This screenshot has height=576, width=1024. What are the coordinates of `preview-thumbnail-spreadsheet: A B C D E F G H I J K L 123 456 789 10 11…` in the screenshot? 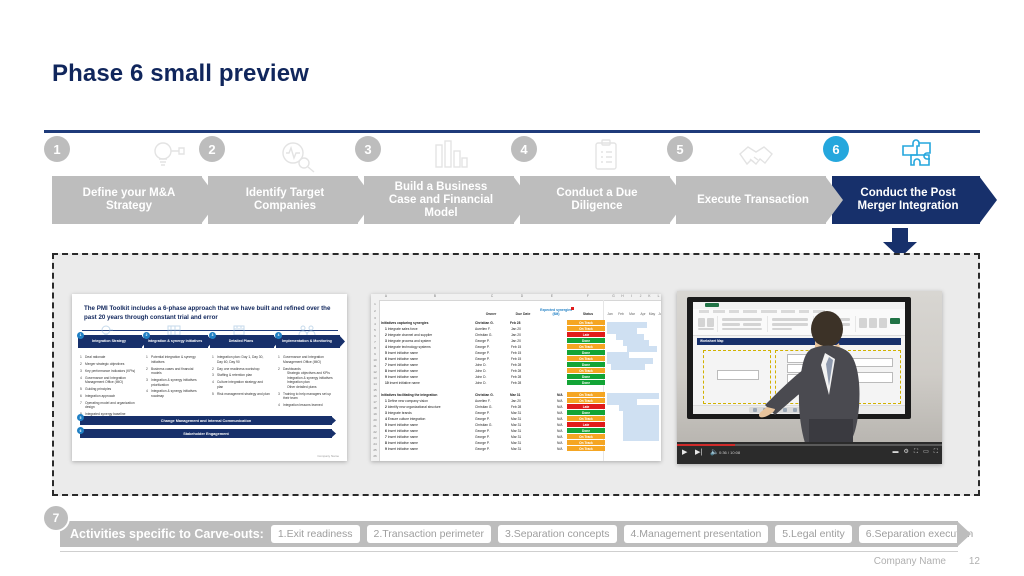 It's located at (516, 377).